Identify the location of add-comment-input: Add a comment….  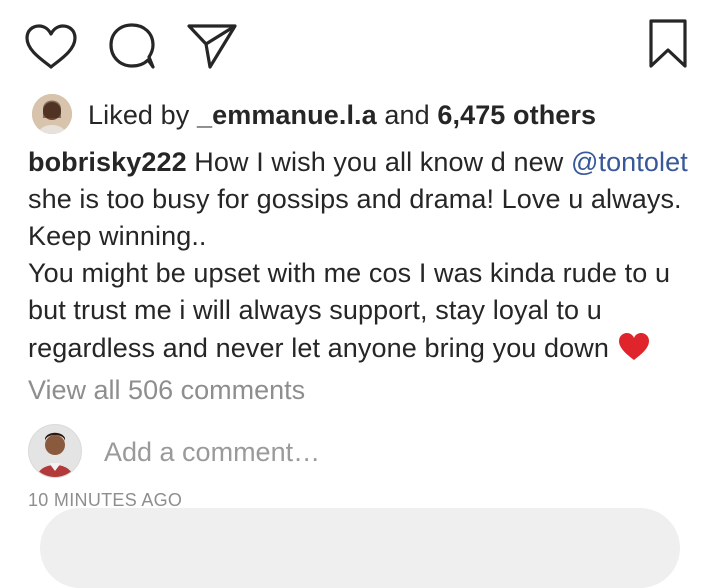
(212, 452).